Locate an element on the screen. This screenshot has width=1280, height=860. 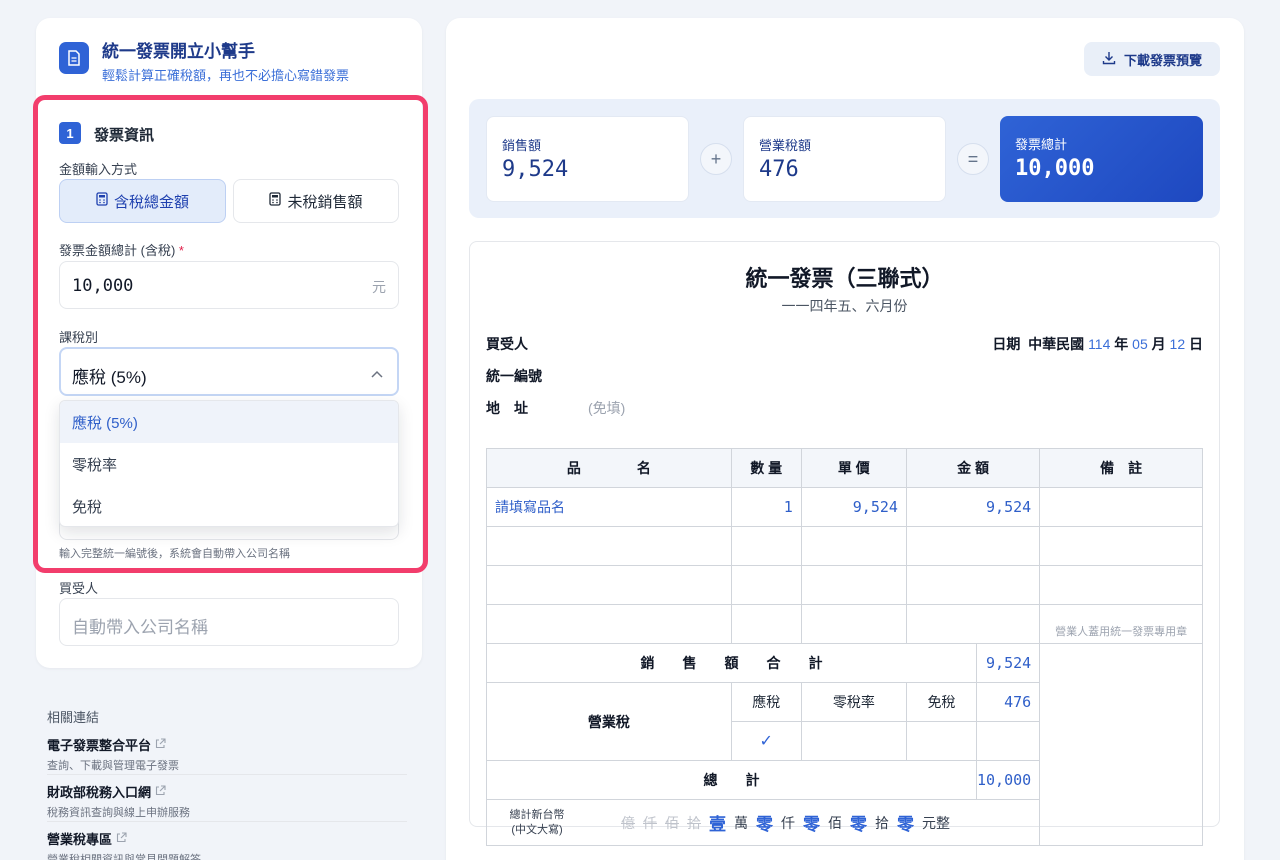
document-icon is located at coordinates (74, 58).